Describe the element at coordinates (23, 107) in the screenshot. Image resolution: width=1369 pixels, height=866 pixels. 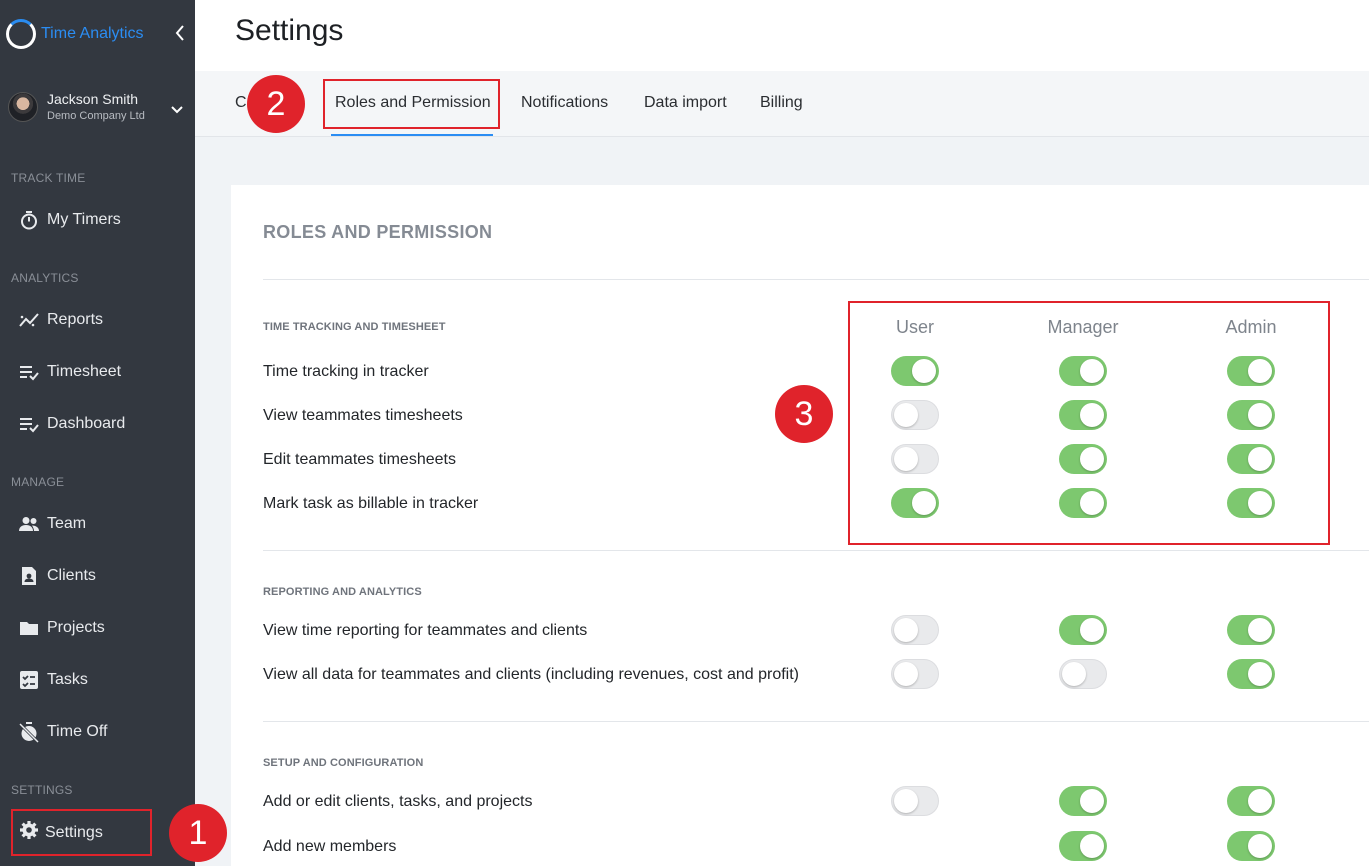
I see `avatar` at that location.